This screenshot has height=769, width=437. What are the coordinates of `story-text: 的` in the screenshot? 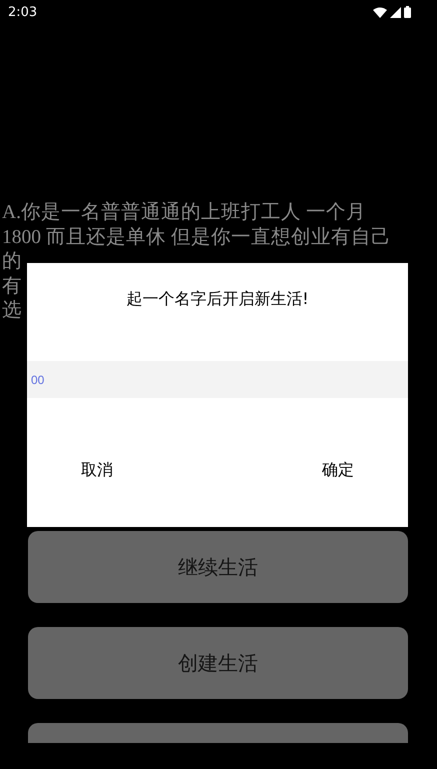 It's located at (12, 262).